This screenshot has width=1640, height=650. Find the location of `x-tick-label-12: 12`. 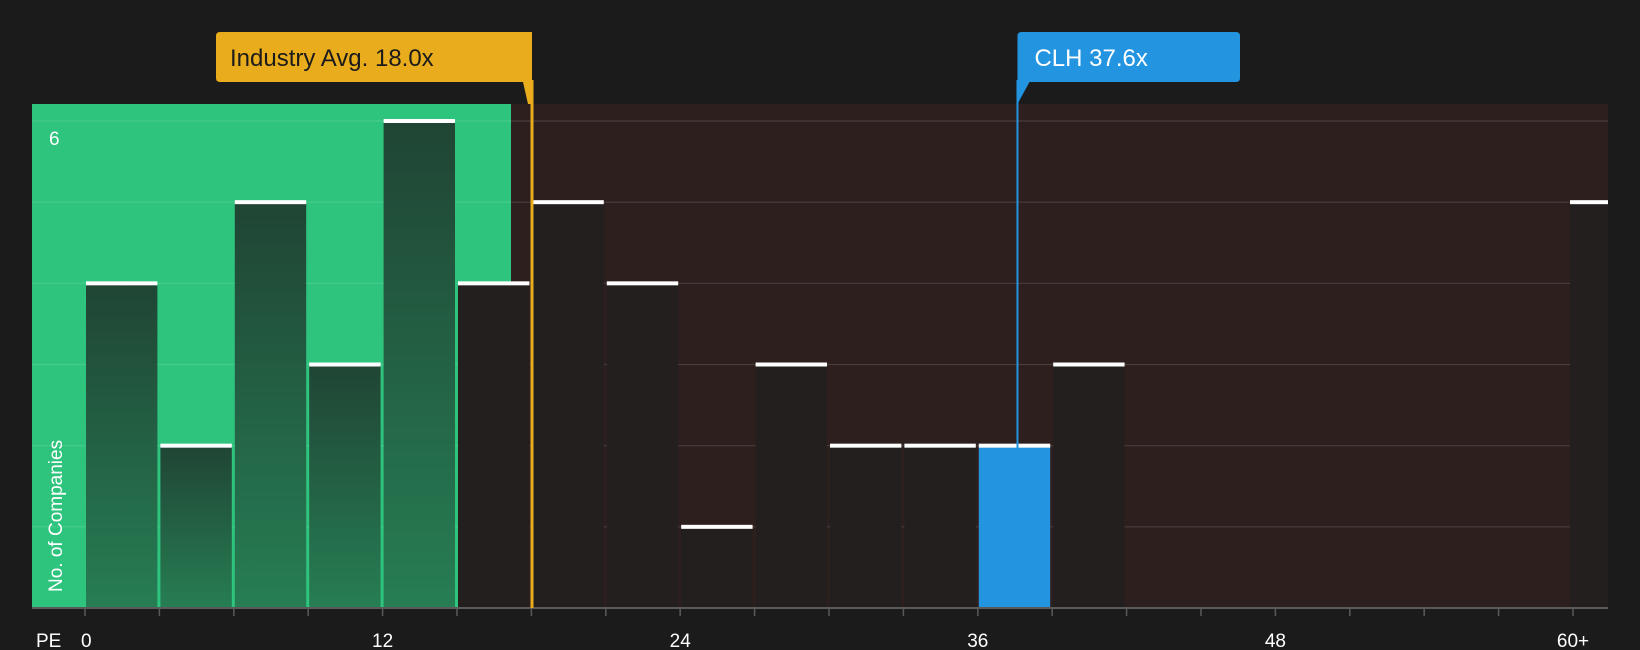

x-tick-label-12: 12 is located at coordinates (382, 640).